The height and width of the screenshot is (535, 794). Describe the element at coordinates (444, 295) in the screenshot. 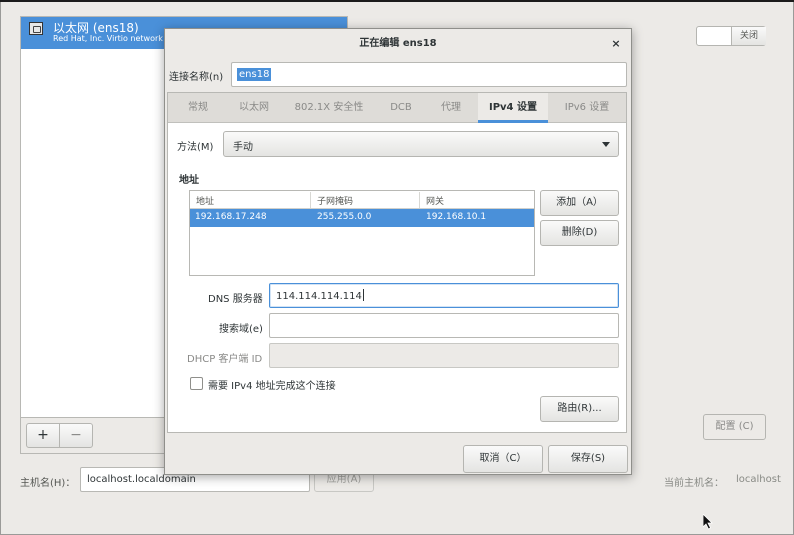

I see `dns-input: 114.114.114.114` at that location.